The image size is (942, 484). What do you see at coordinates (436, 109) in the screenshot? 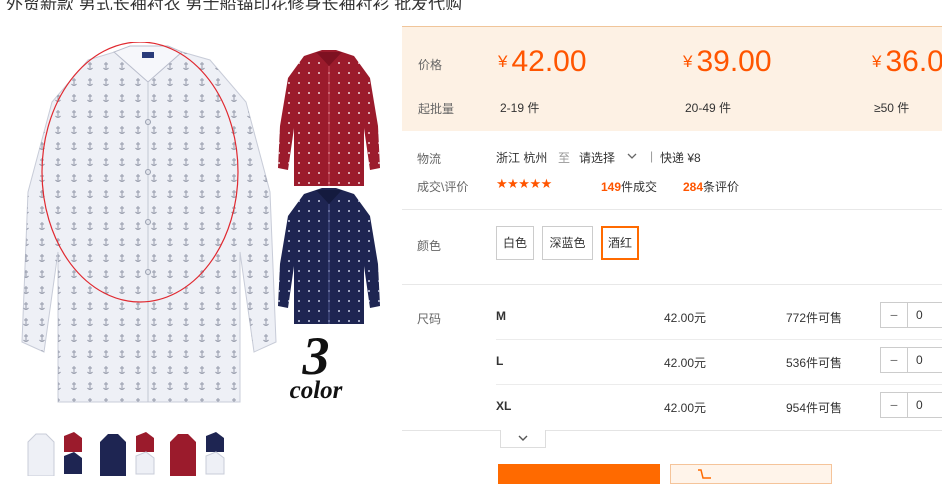
I see `batch-label: 起批量` at bounding box center [436, 109].